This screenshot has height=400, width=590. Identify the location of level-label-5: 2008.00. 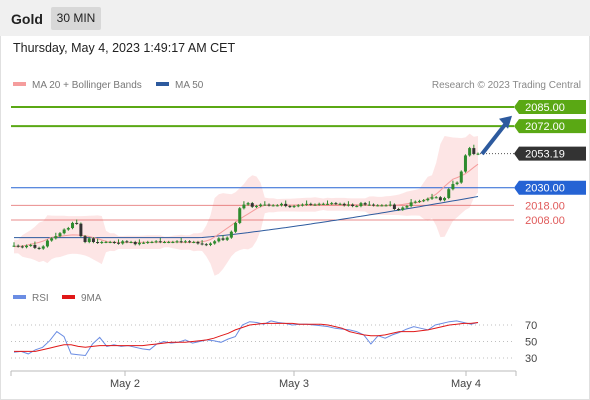
(545, 221).